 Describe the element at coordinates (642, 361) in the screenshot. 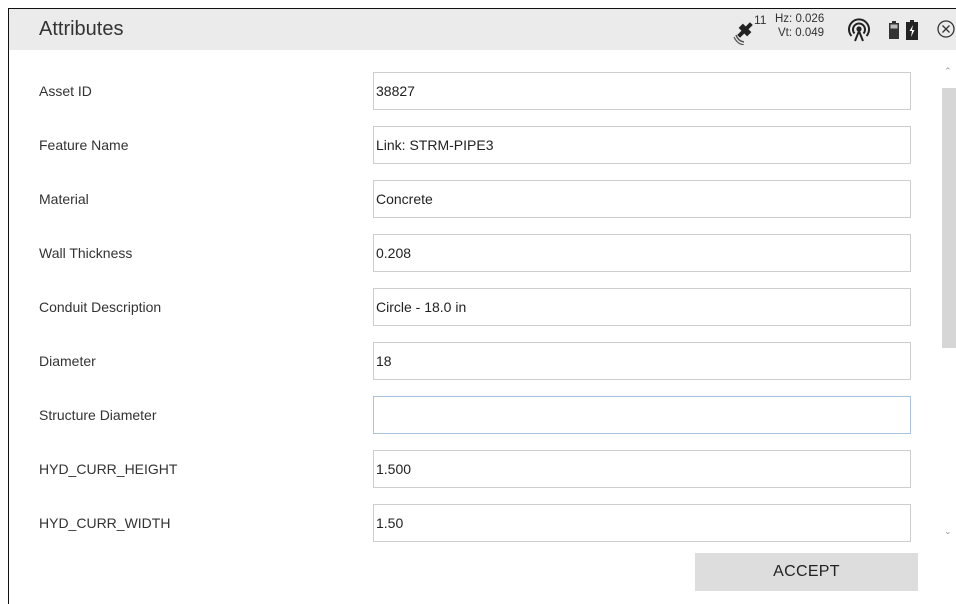

I see `diameter-field` at that location.